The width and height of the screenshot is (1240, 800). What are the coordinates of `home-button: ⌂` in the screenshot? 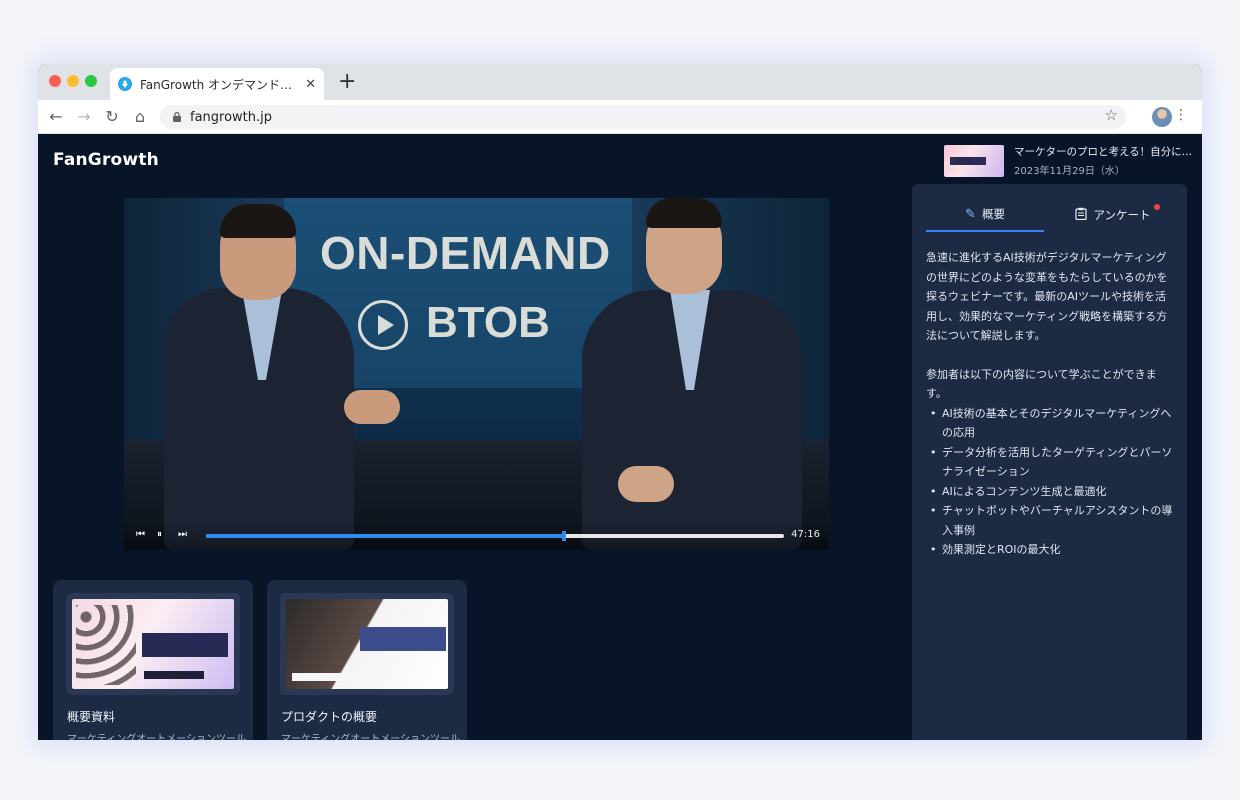 It's located at (140, 117).